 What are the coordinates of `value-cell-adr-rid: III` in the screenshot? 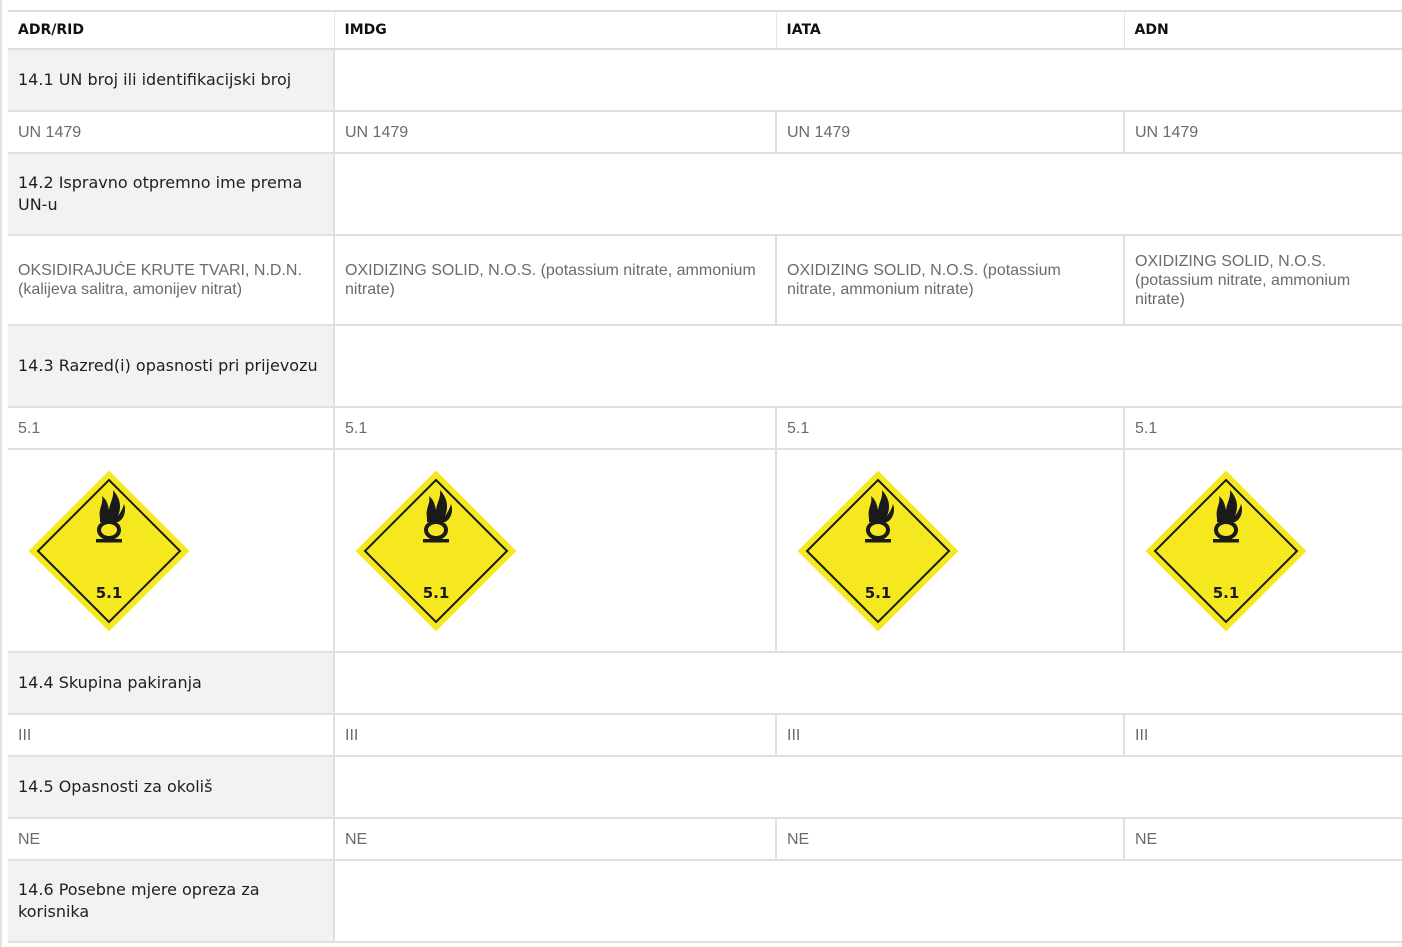 It's located at (171, 735).